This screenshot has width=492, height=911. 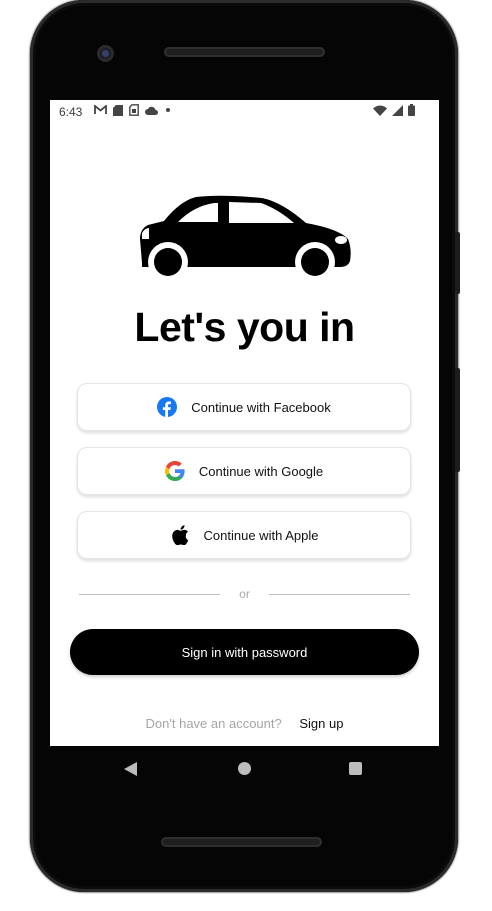 I want to click on notification-icons, so click(x=133, y=110).